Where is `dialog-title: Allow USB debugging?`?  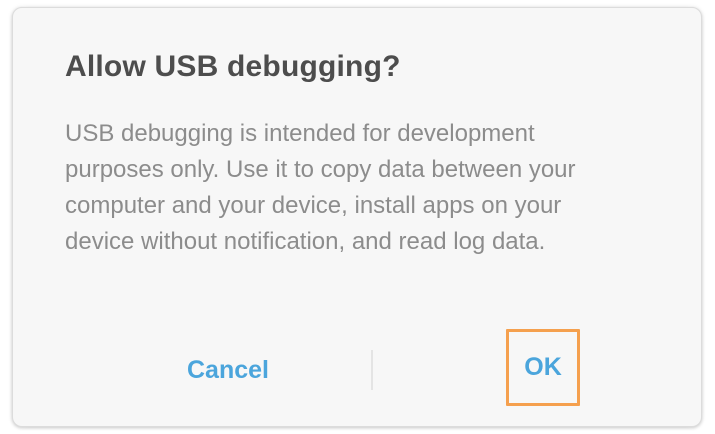 dialog-title: Allow USB debugging? is located at coordinates (233, 66).